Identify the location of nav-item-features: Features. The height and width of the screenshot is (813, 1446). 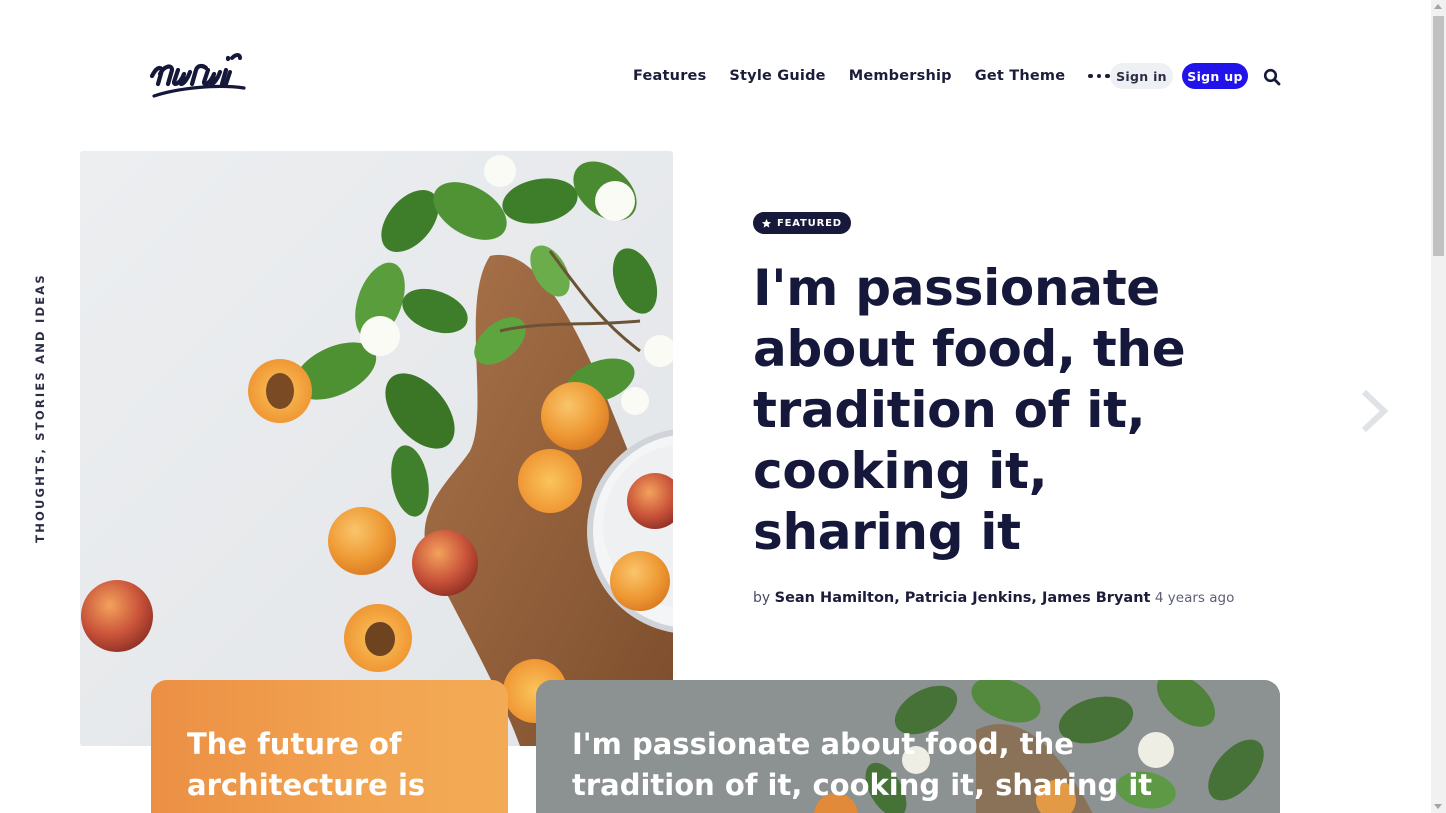
(669, 76).